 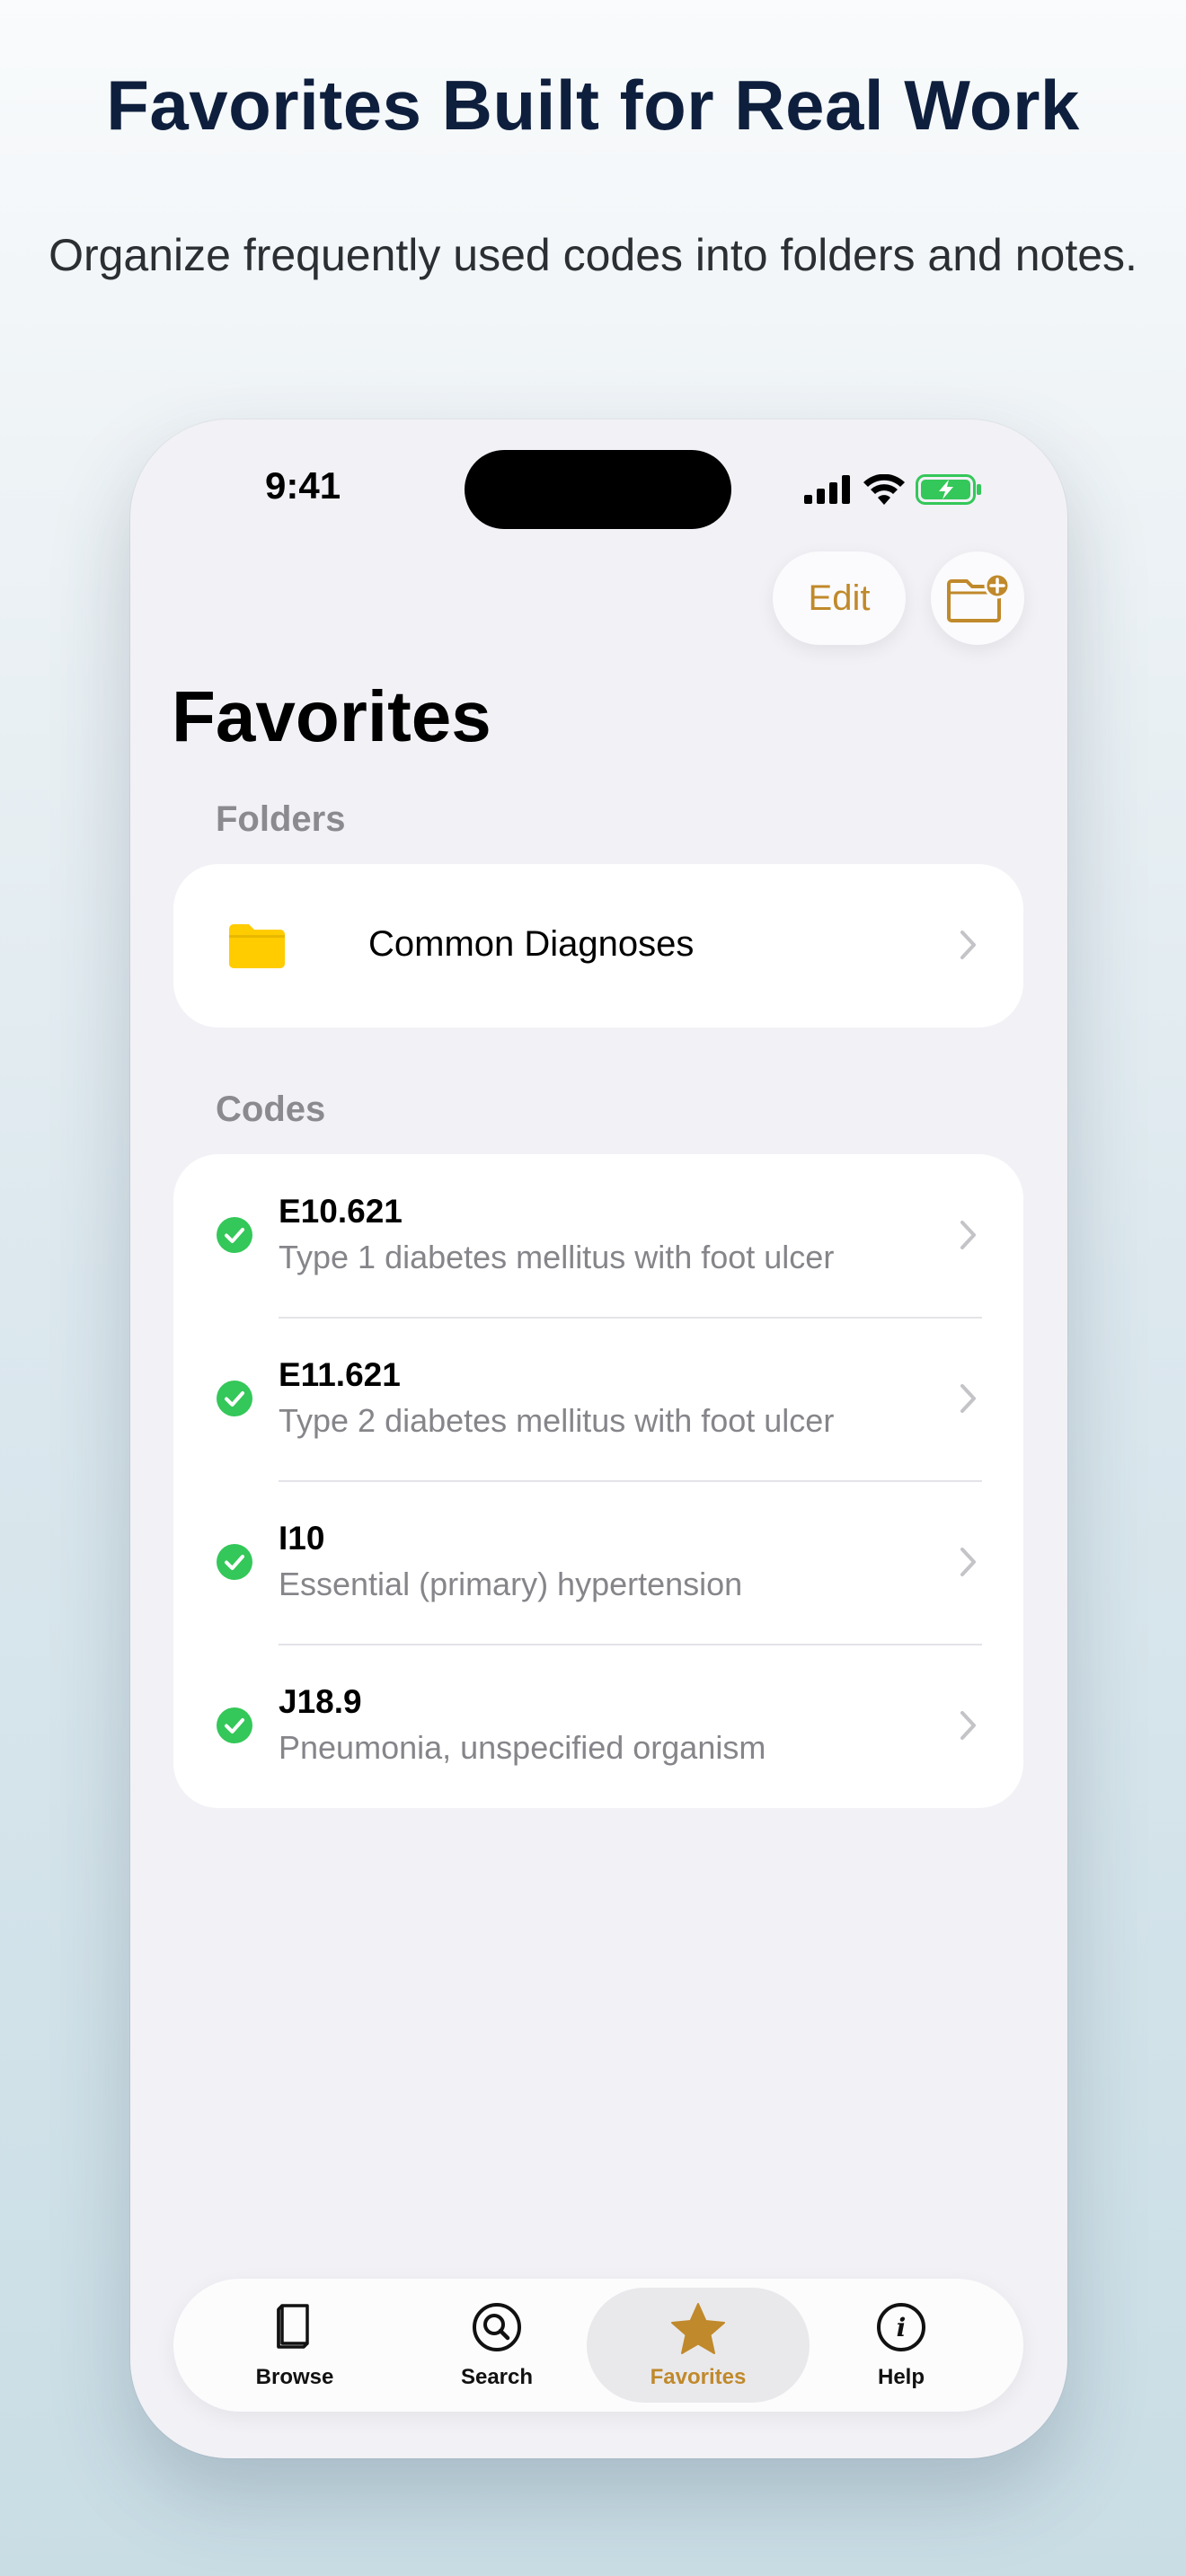 What do you see at coordinates (901, 2377) in the screenshot?
I see `tab-help-label: Help` at bounding box center [901, 2377].